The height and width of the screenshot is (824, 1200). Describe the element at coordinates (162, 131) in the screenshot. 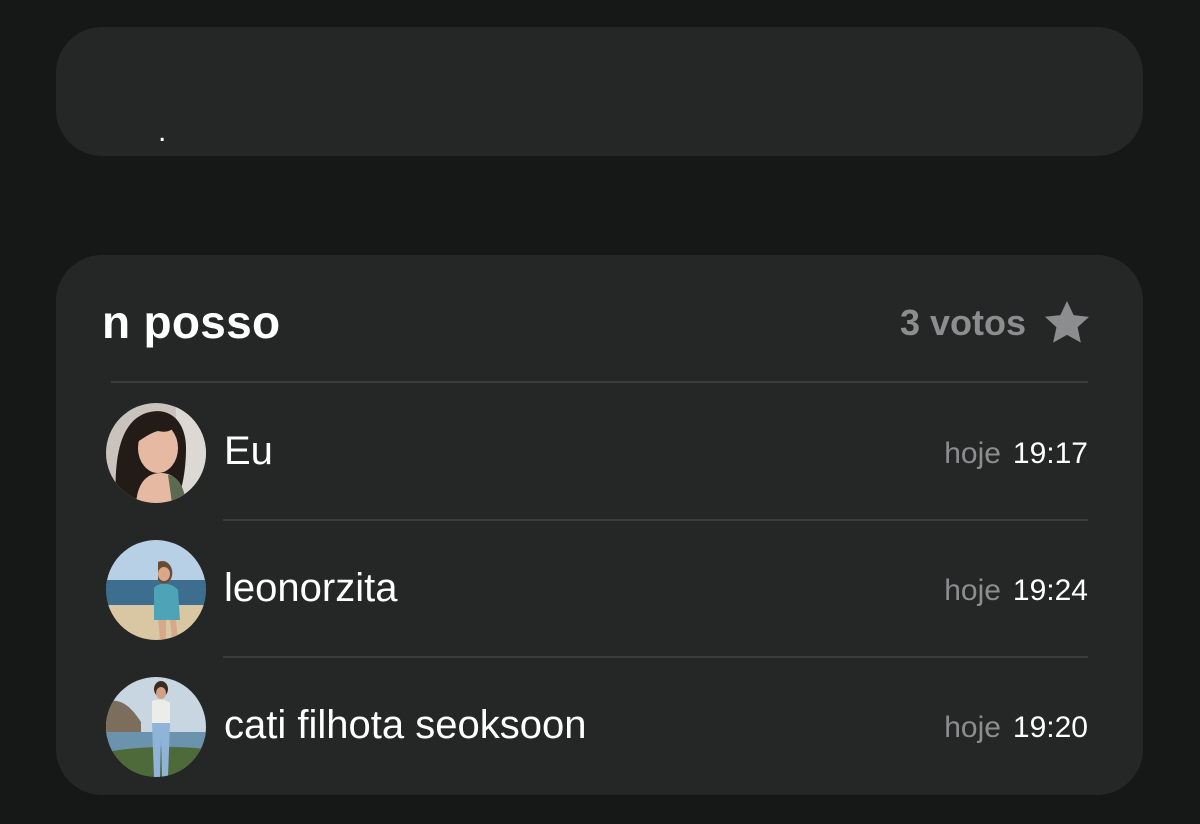

I see `message-text: .` at that location.